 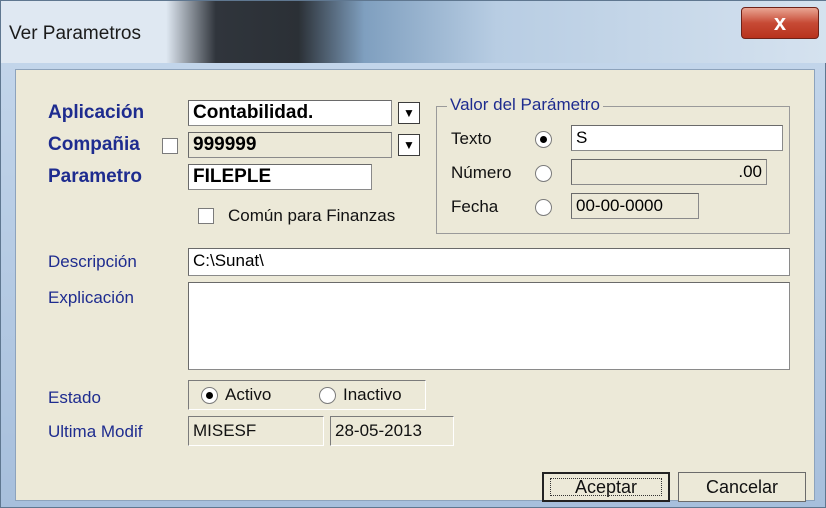 What do you see at coordinates (95, 176) in the screenshot?
I see `parametro-label: Parametro` at bounding box center [95, 176].